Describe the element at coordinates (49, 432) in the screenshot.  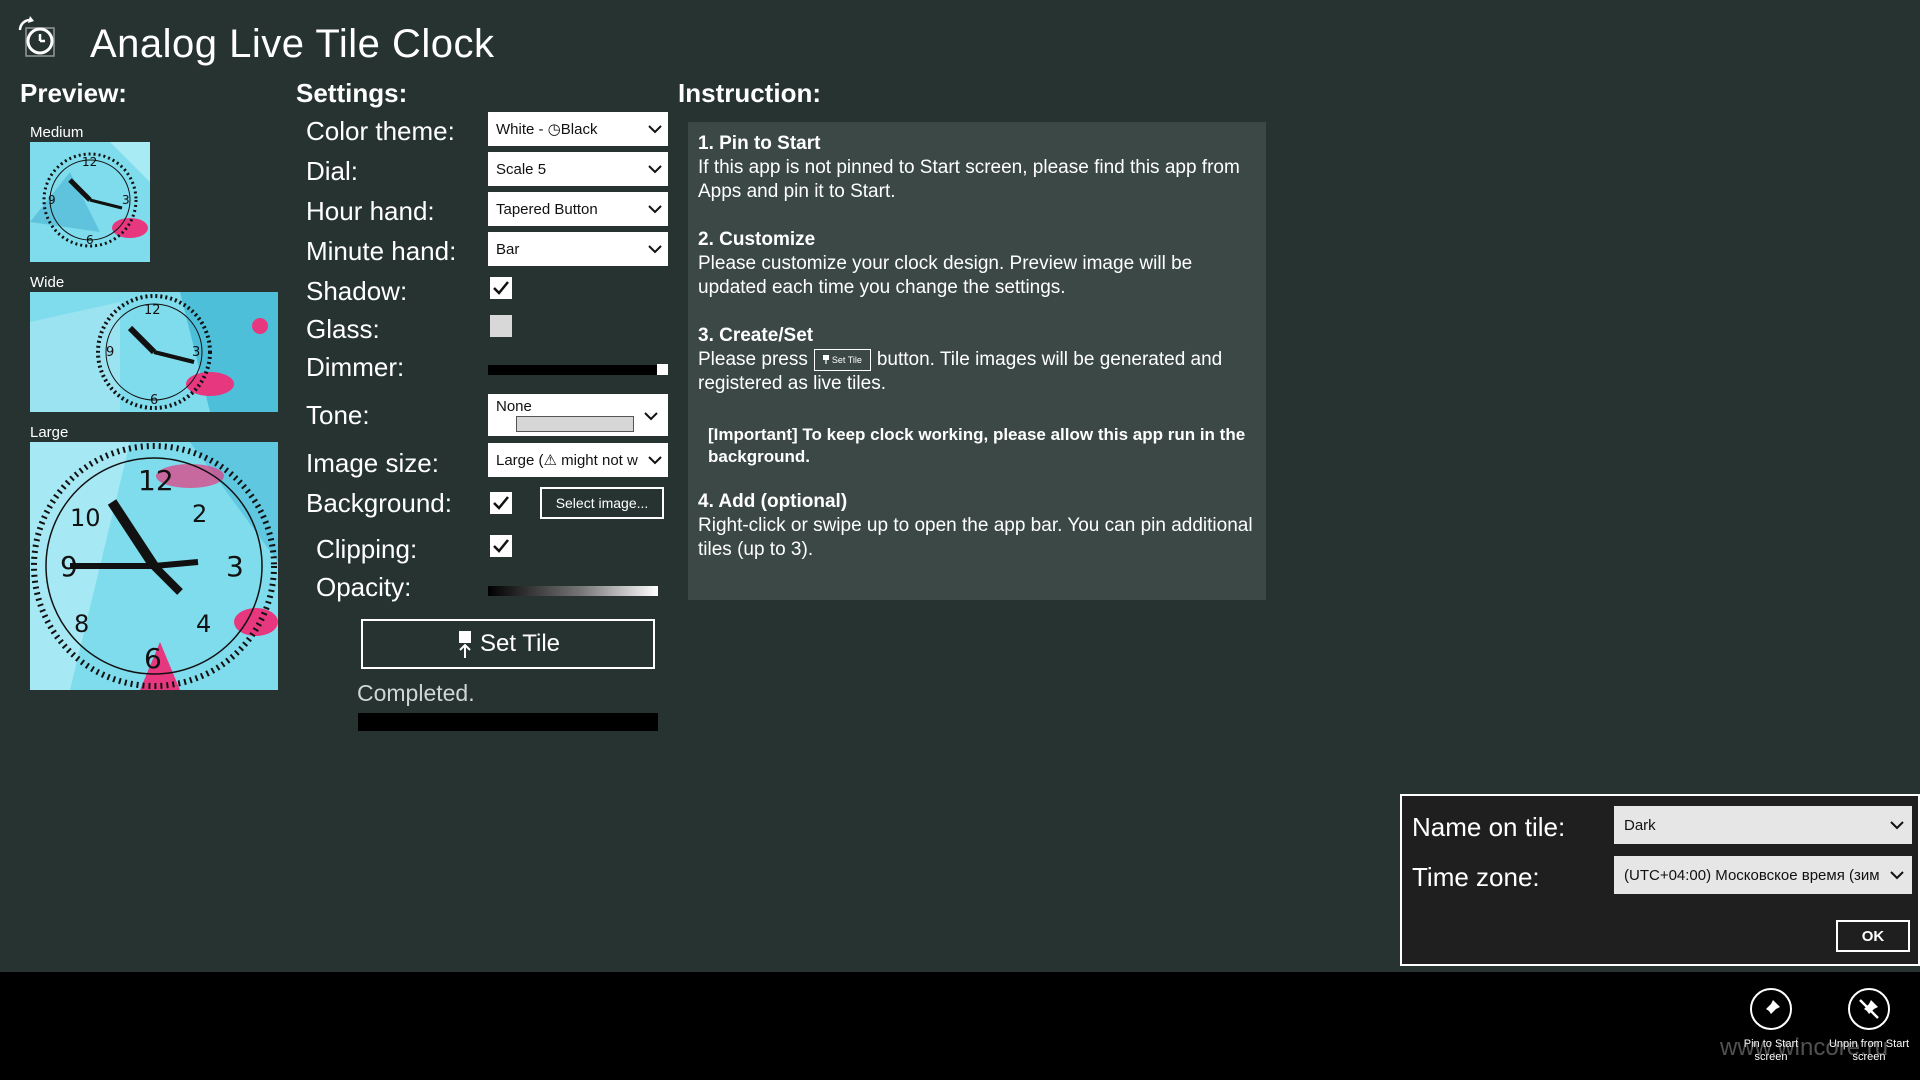
I see `preview-large-label: Large` at that location.